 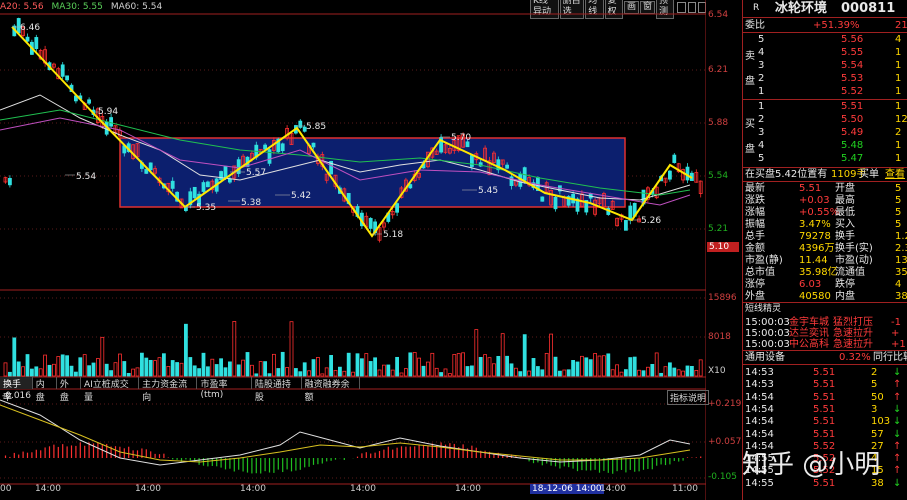 I want to click on notice-view-link: 查看, so click(x=895, y=174).